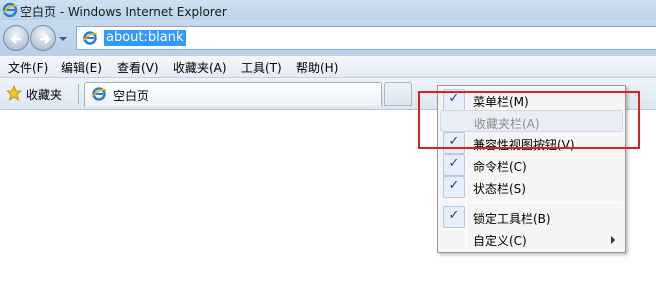 Image resolution: width=656 pixels, height=301 pixels. I want to click on menu-bar: 文件(F) 编辑(E) 查看(V) 收藏夹(A) 工具(T) 帮助(H), so click(328, 67).